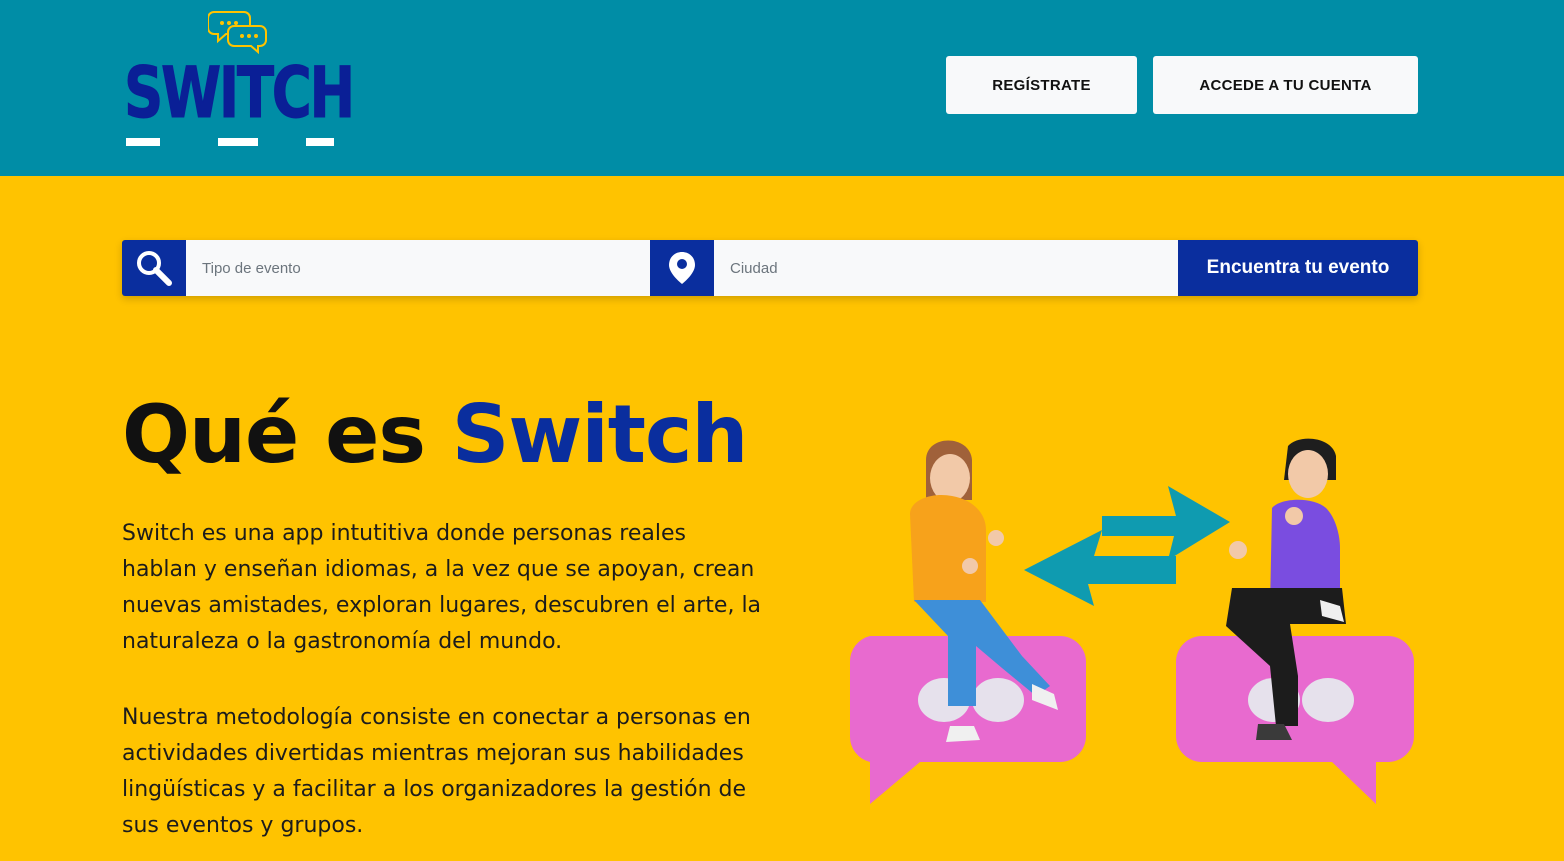  What do you see at coordinates (240, 93) in the screenshot?
I see `logo-wordmark: SWITCH` at bounding box center [240, 93].